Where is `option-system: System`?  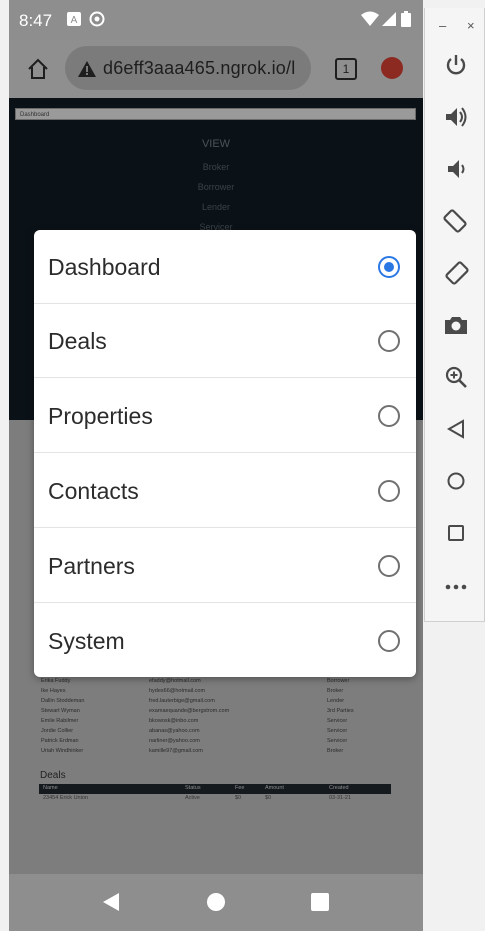 option-system: System is located at coordinates (225, 641).